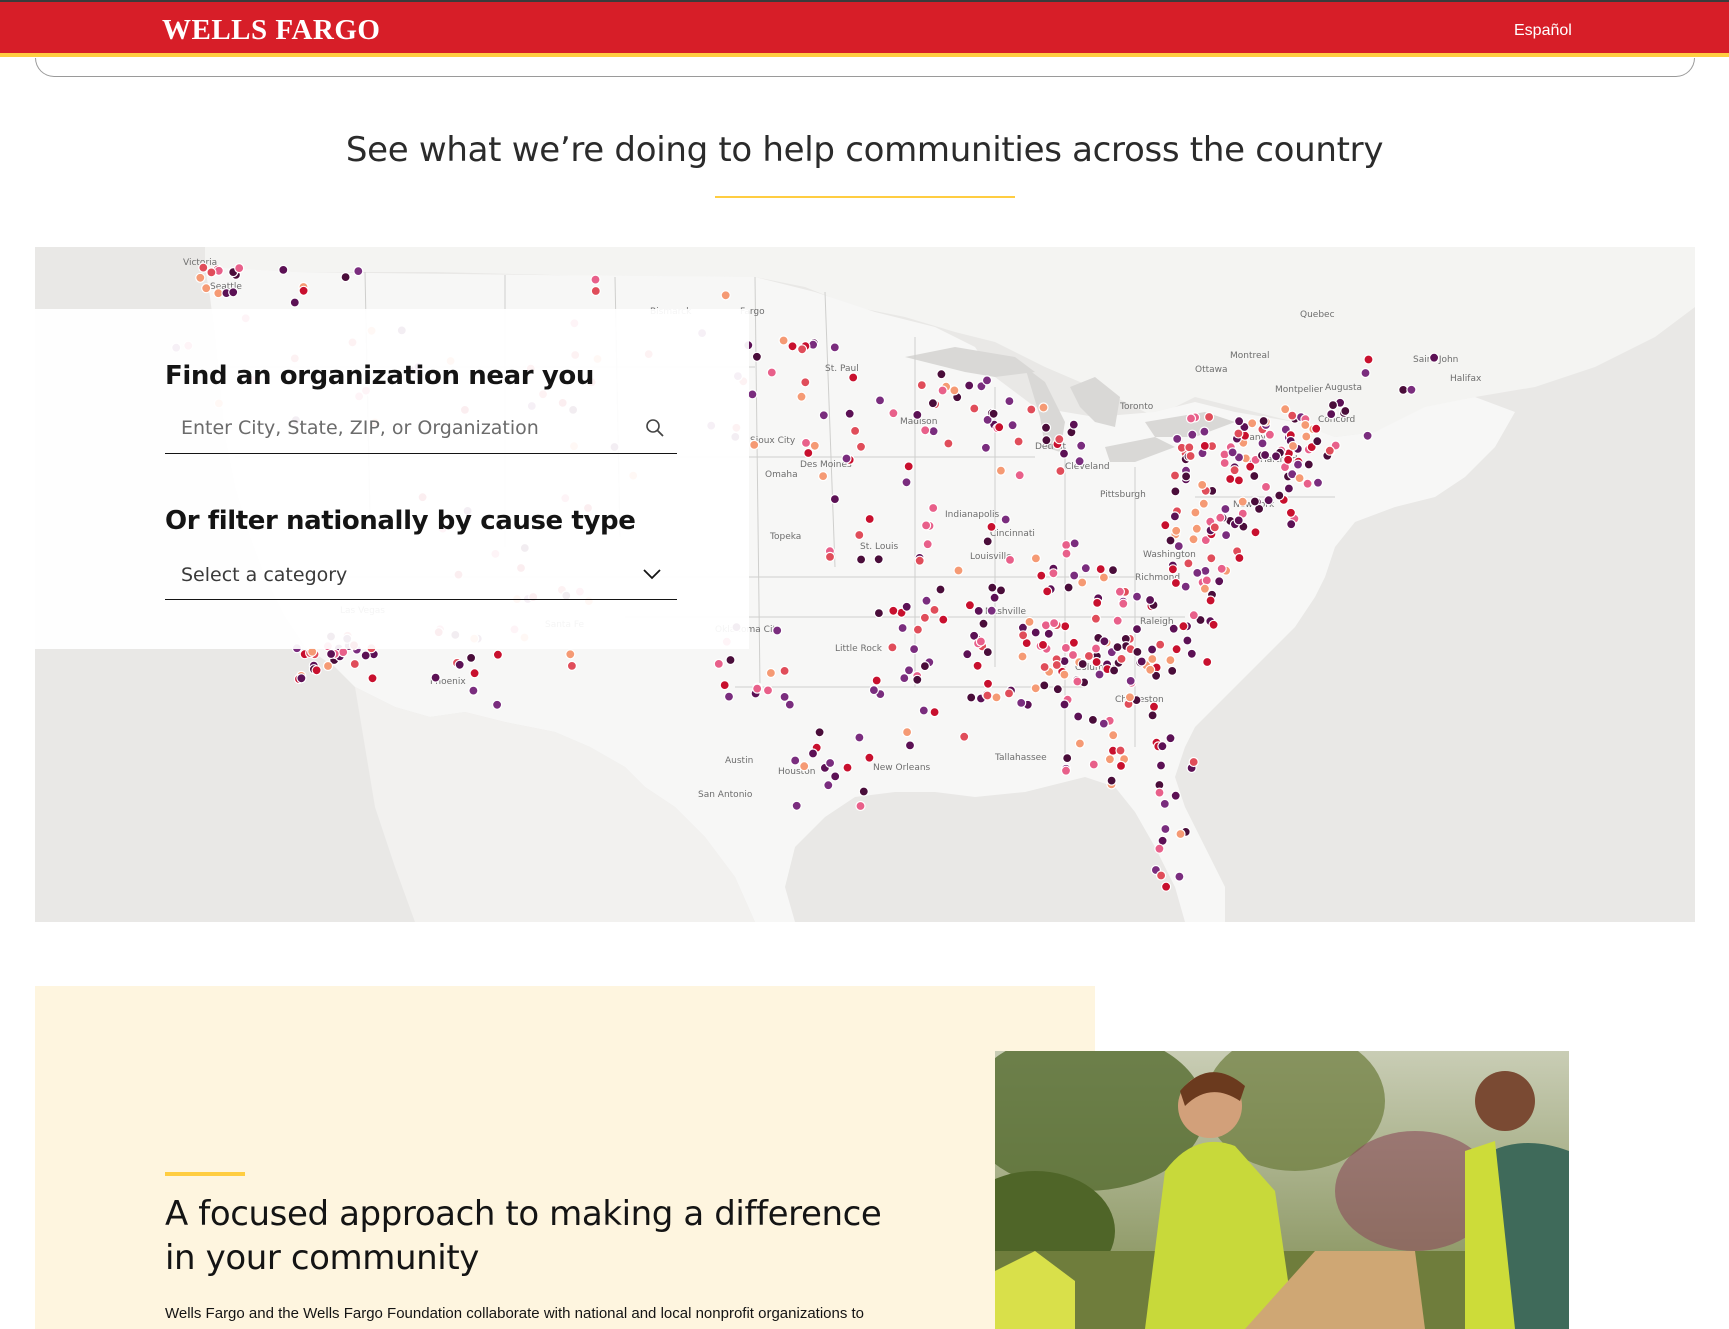  Describe the element at coordinates (421, 575) in the screenshot. I see `category-select: Select a category` at that location.